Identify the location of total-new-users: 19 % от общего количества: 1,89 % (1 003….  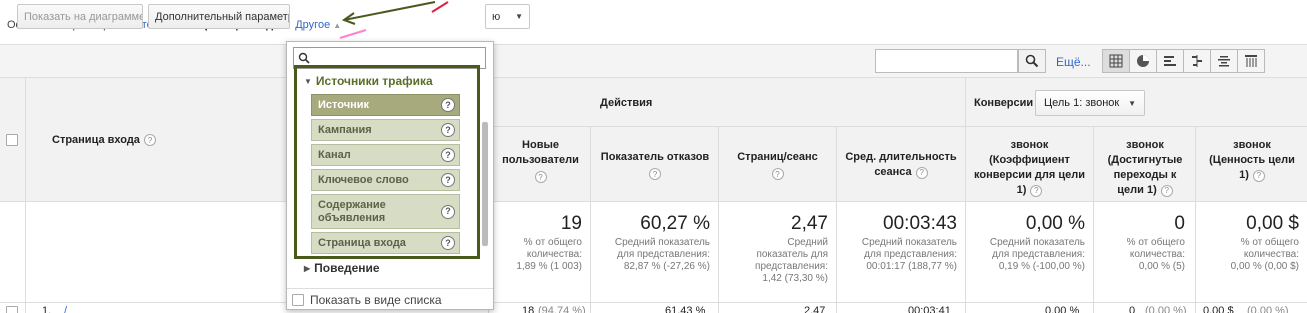
(537, 243).